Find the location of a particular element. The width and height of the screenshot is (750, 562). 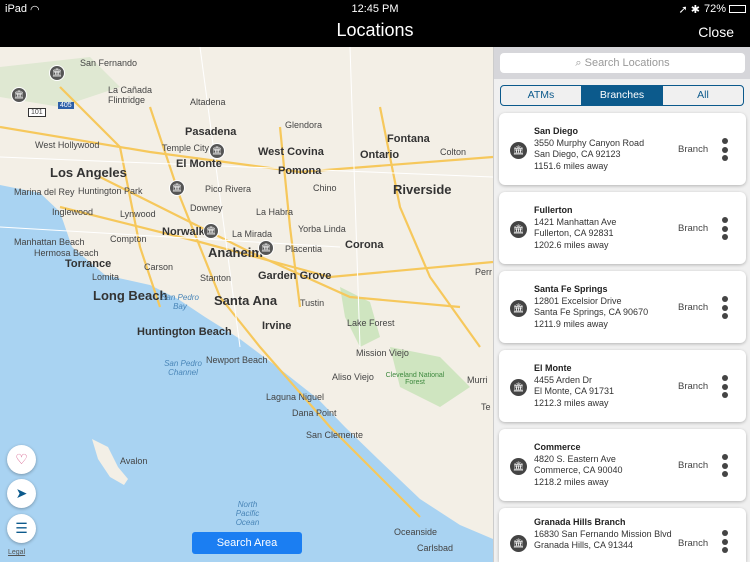

map-label: Glendora is located at coordinates (304, 125).